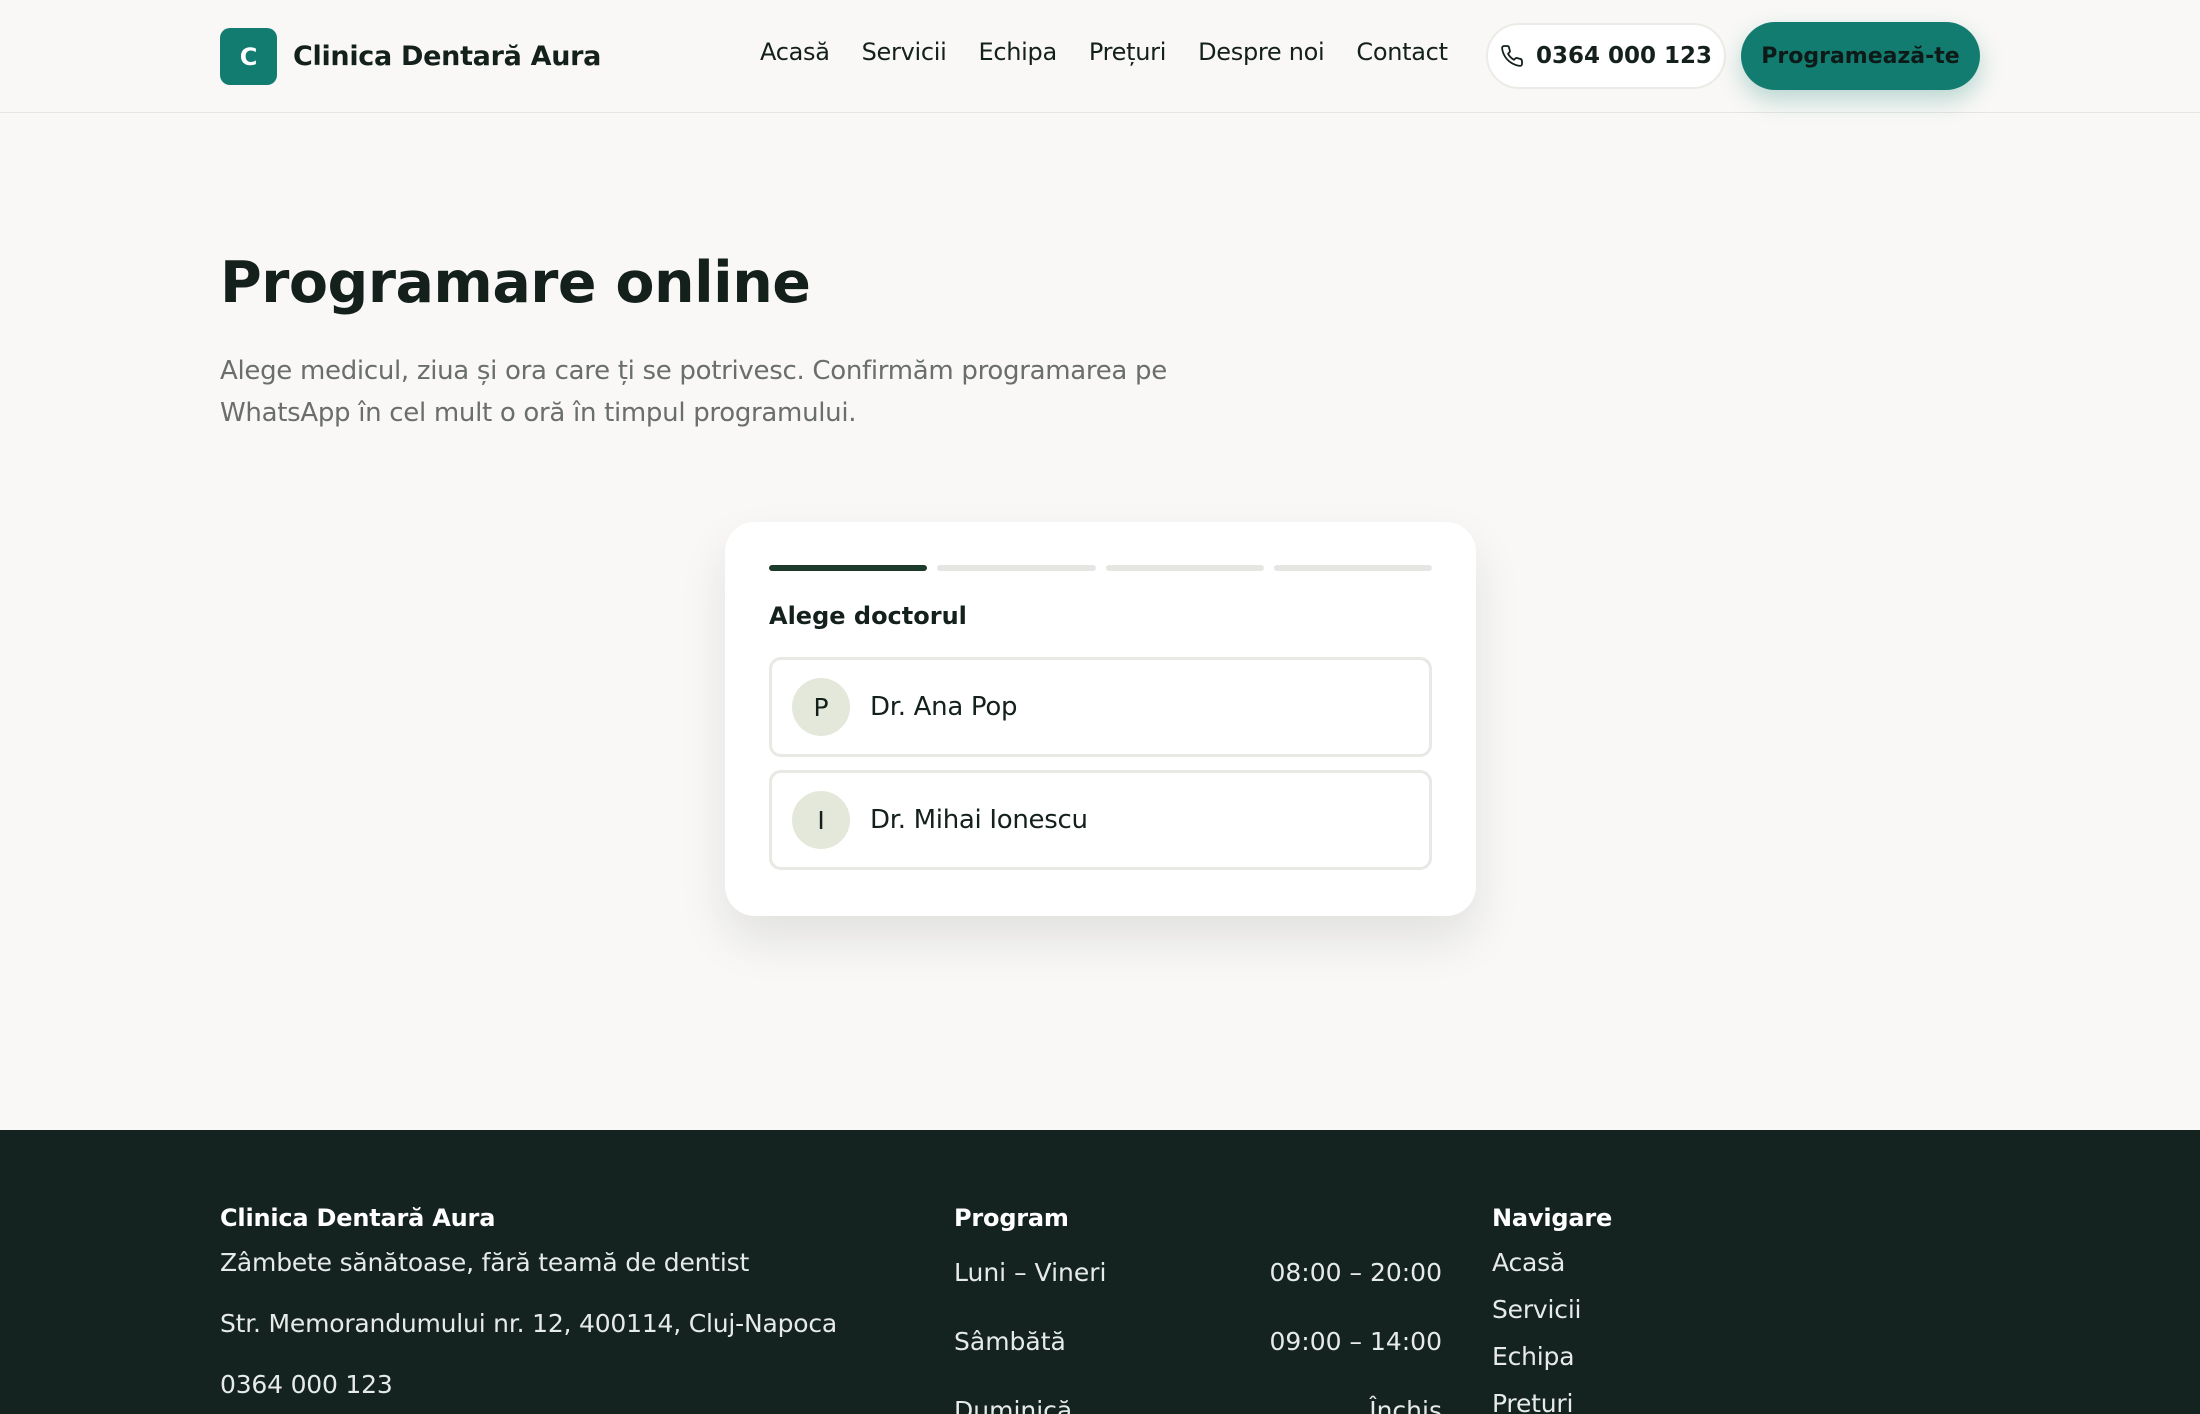  Describe the element at coordinates (1860, 56) in the screenshot. I see `book-appointment-button: Programează-te` at that location.